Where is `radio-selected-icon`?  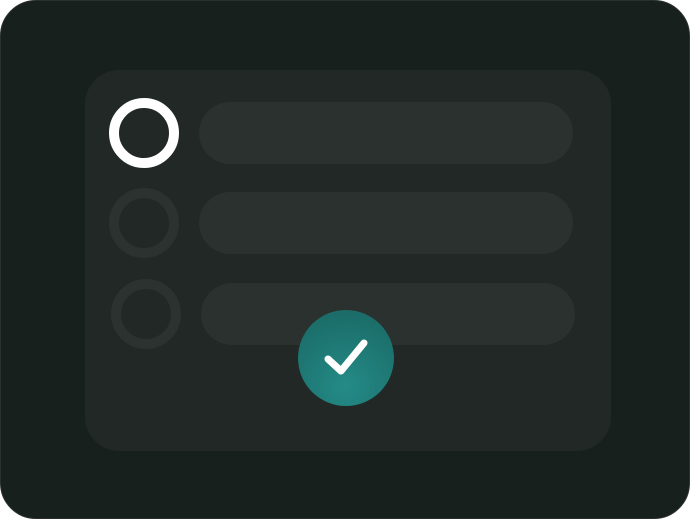
radio-selected-icon is located at coordinates (144, 133).